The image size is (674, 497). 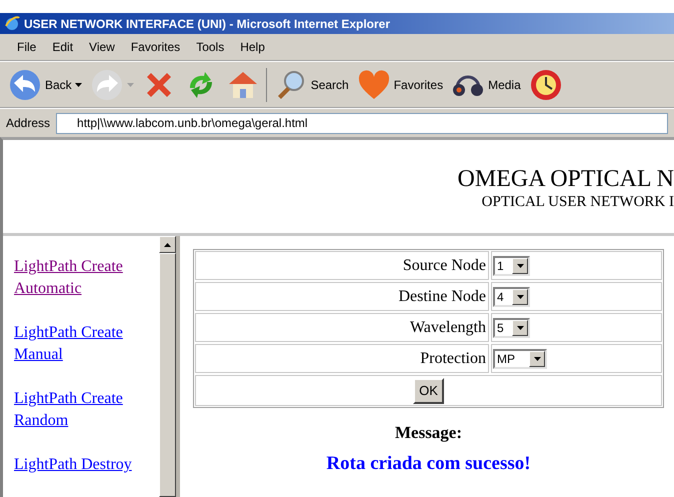 I want to click on menu-item: Tools, so click(x=210, y=47).